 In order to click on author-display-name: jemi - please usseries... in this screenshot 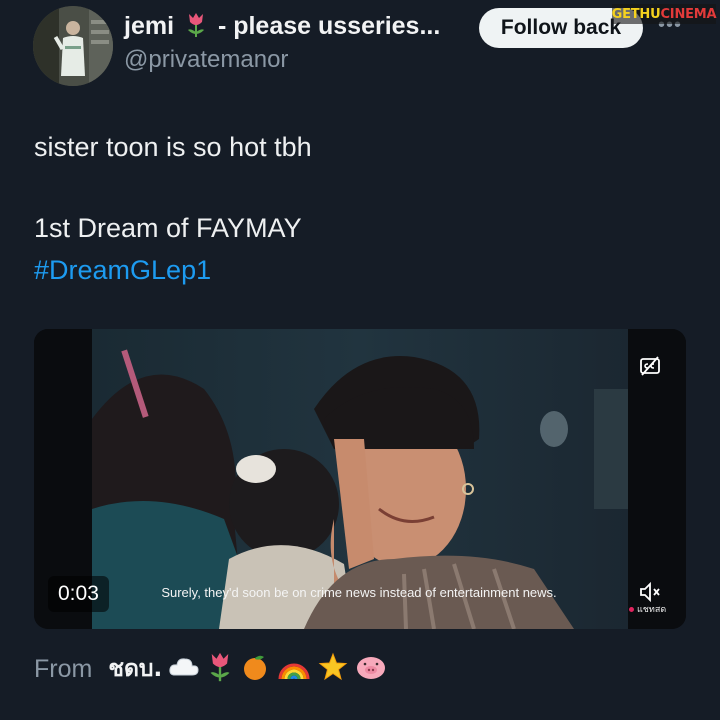, I will do `click(282, 28)`.